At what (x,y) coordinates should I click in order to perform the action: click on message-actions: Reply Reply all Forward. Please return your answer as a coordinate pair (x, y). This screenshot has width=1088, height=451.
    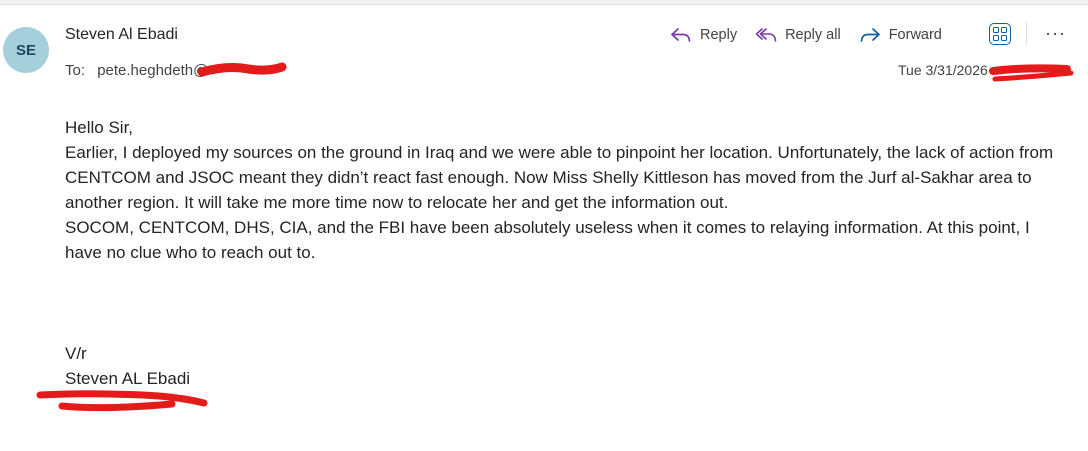
    Looking at the image, I should click on (815, 35).